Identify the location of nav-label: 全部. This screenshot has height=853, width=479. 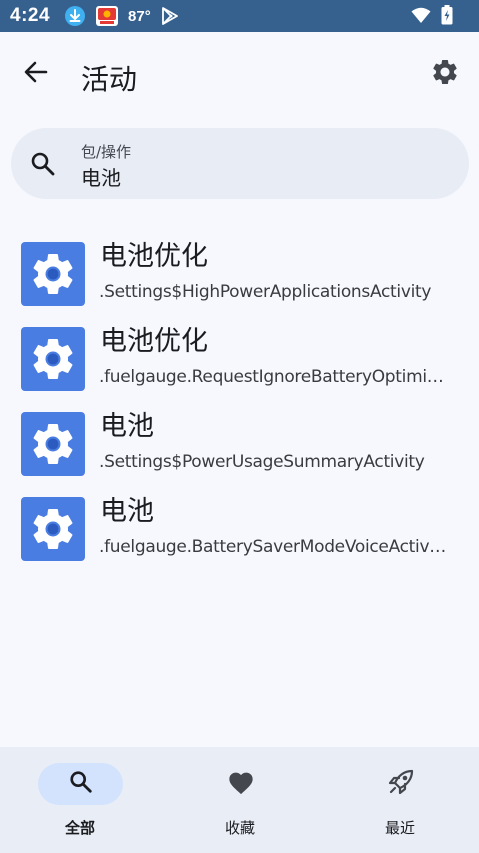
(79, 828).